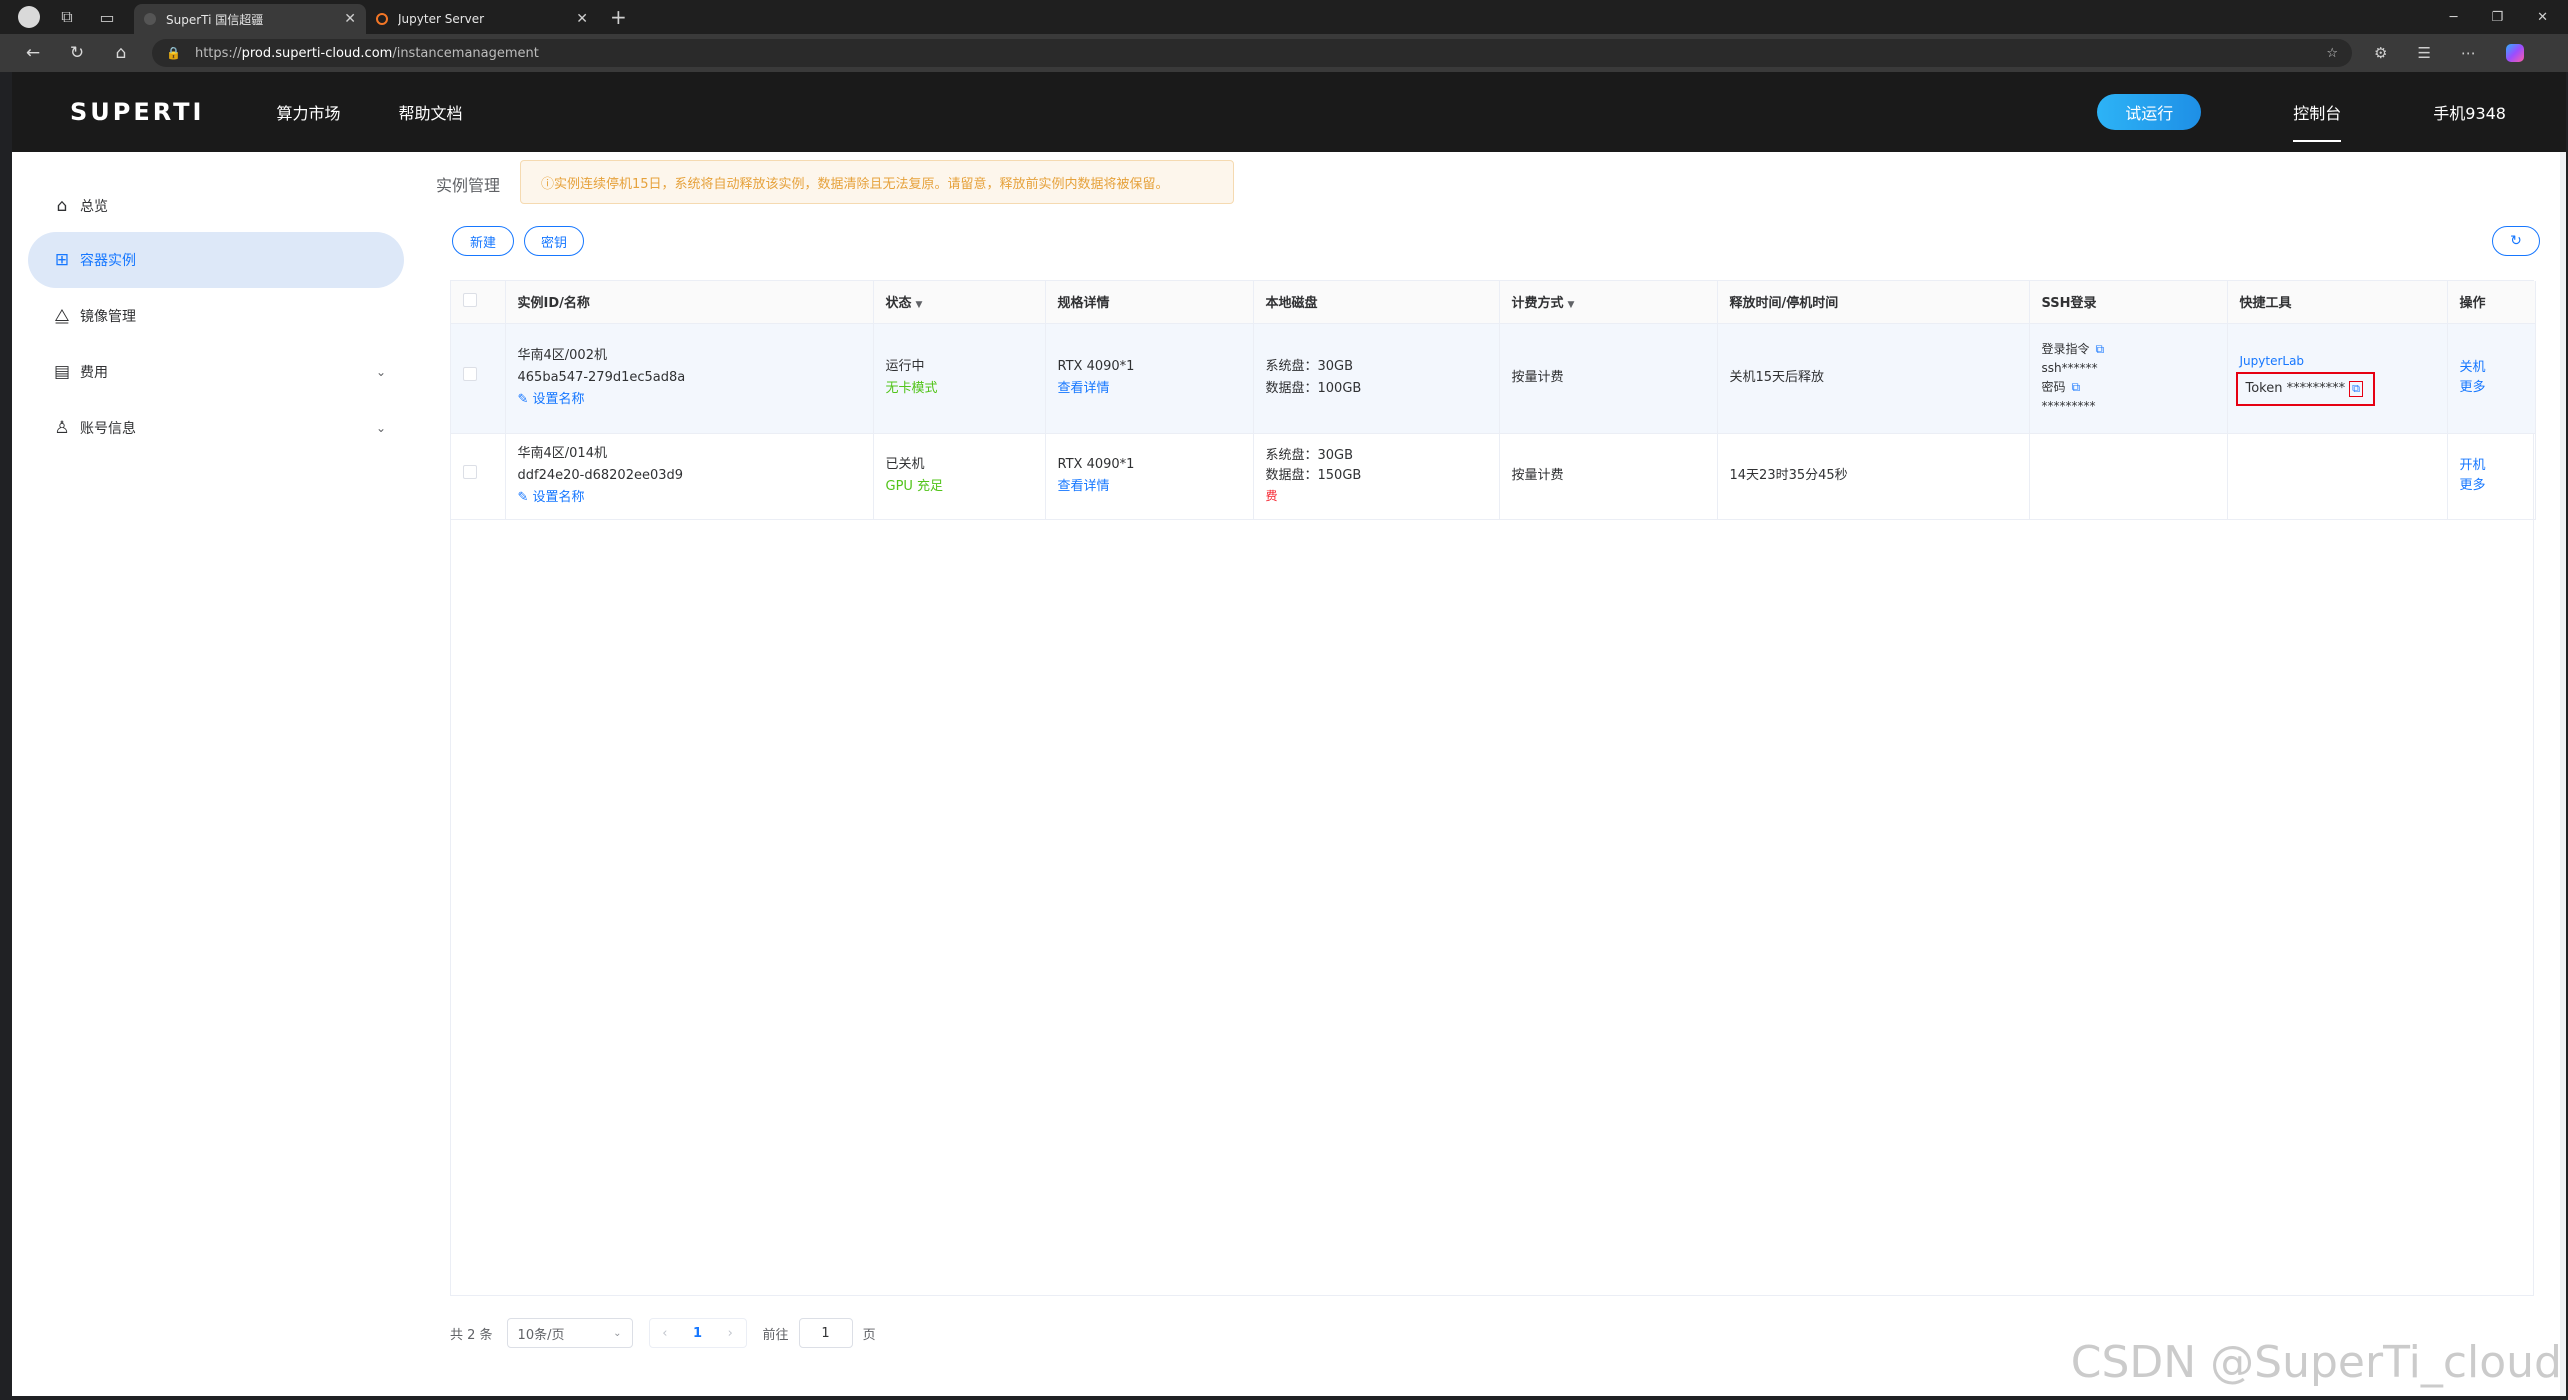 The height and width of the screenshot is (1400, 2568). Describe the element at coordinates (2332, 53) in the screenshot. I see `favorite-star-icon: ☆` at that location.